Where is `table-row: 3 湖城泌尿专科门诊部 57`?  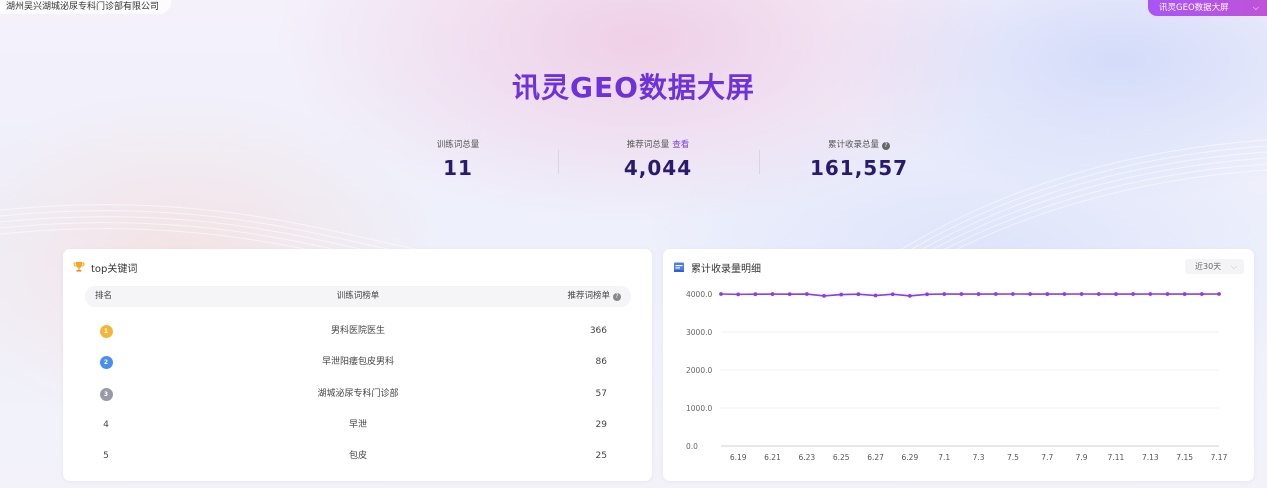 table-row: 3 湖城泌尿专科门诊部 57 is located at coordinates (358, 394).